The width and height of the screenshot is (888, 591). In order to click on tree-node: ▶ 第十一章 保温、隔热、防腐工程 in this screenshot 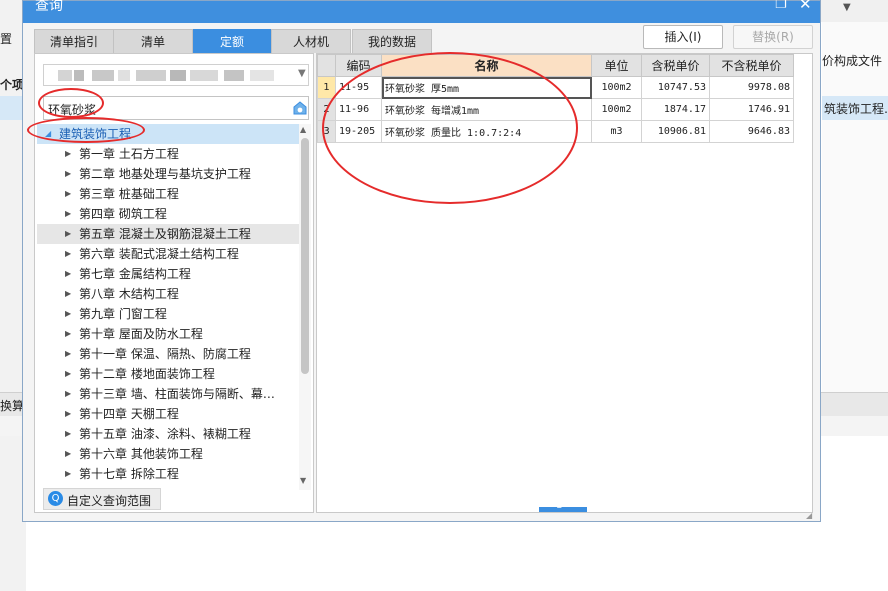, I will do `click(168, 354)`.